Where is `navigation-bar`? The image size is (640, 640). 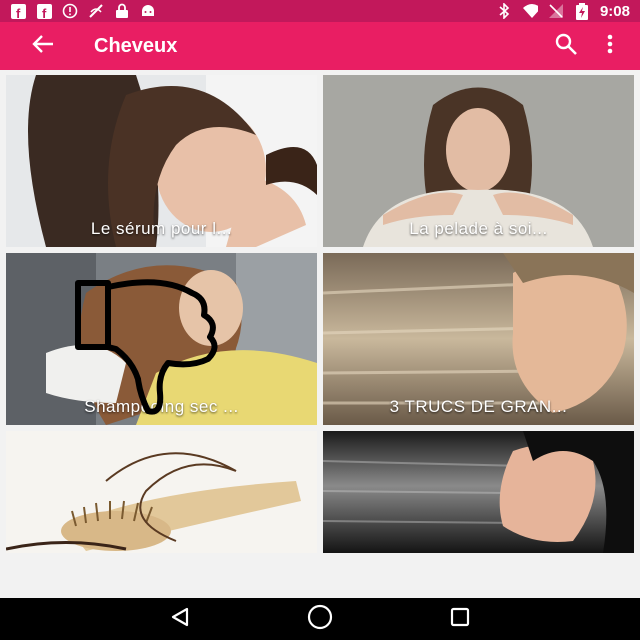 navigation-bar is located at coordinates (320, 619).